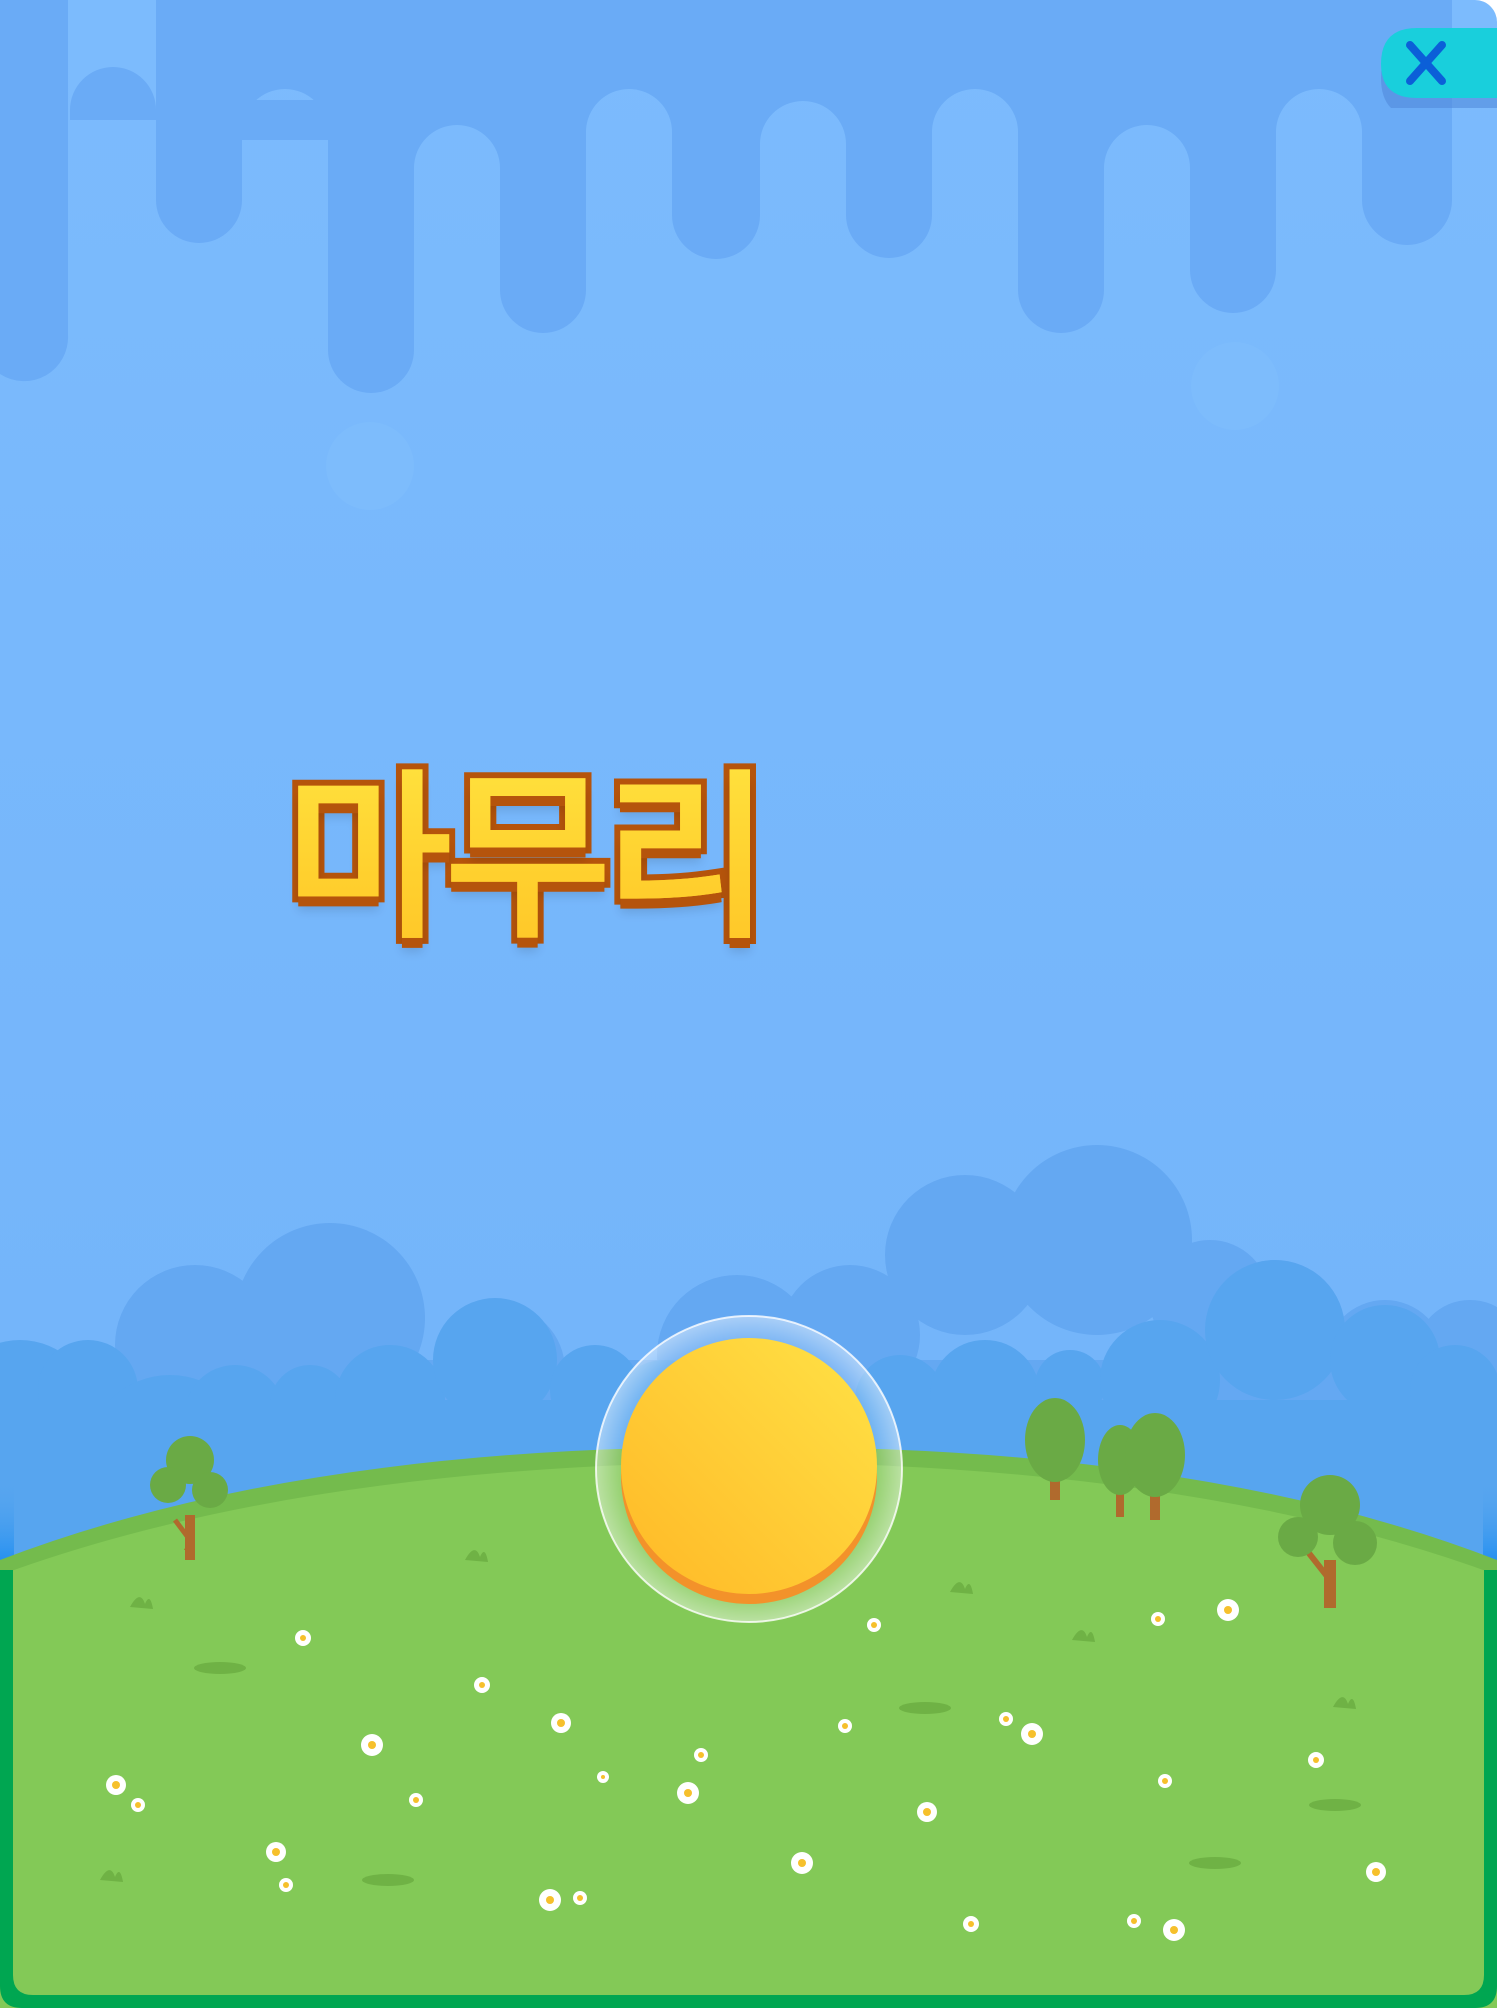  I want to click on title-logo: 마무리 마무리, so click(525, 860).